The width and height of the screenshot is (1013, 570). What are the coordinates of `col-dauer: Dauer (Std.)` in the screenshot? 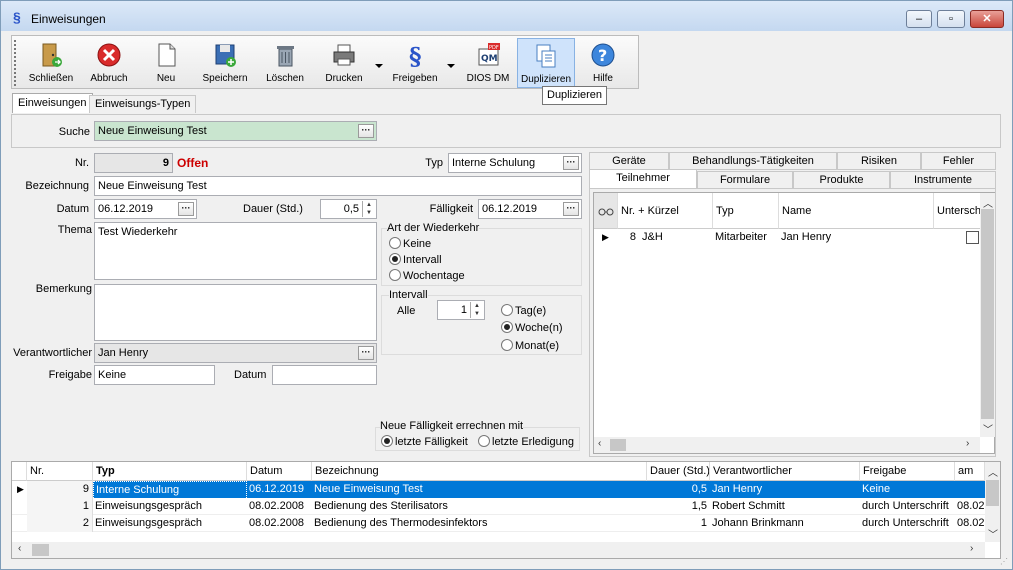 It's located at (678, 471).